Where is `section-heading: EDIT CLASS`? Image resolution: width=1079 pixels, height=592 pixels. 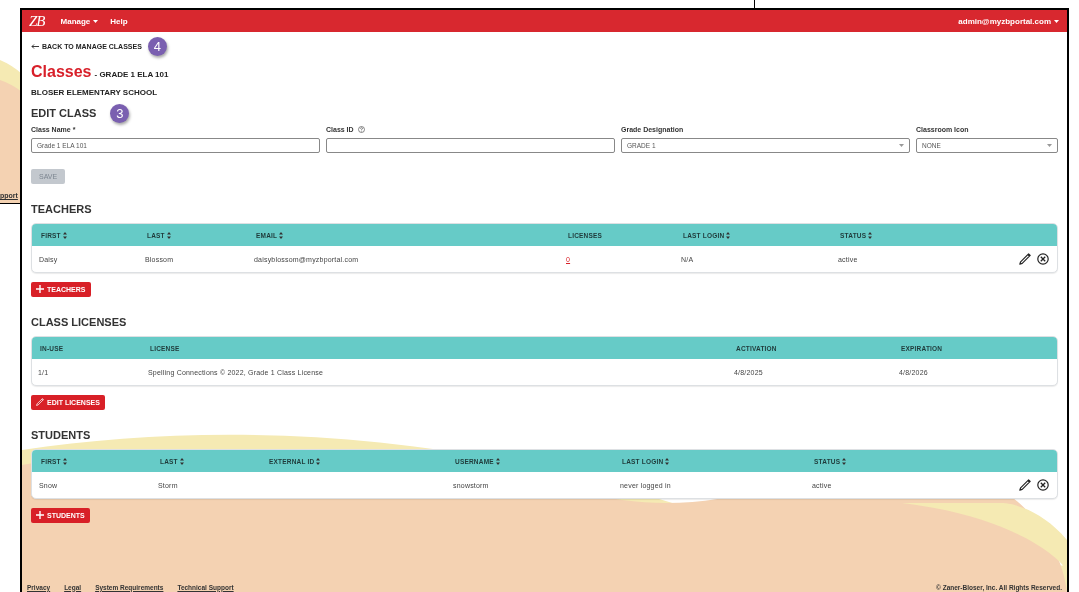
section-heading: EDIT CLASS is located at coordinates (64, 113).